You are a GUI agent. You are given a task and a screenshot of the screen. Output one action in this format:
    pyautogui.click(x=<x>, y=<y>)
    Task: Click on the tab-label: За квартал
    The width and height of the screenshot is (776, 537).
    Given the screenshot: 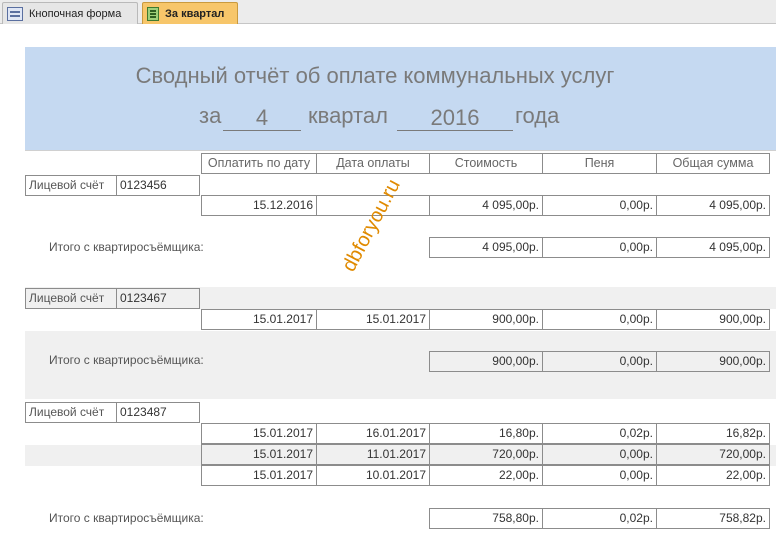 What is the action you would take?
    pyautogui.click(x=195, y=13)
    